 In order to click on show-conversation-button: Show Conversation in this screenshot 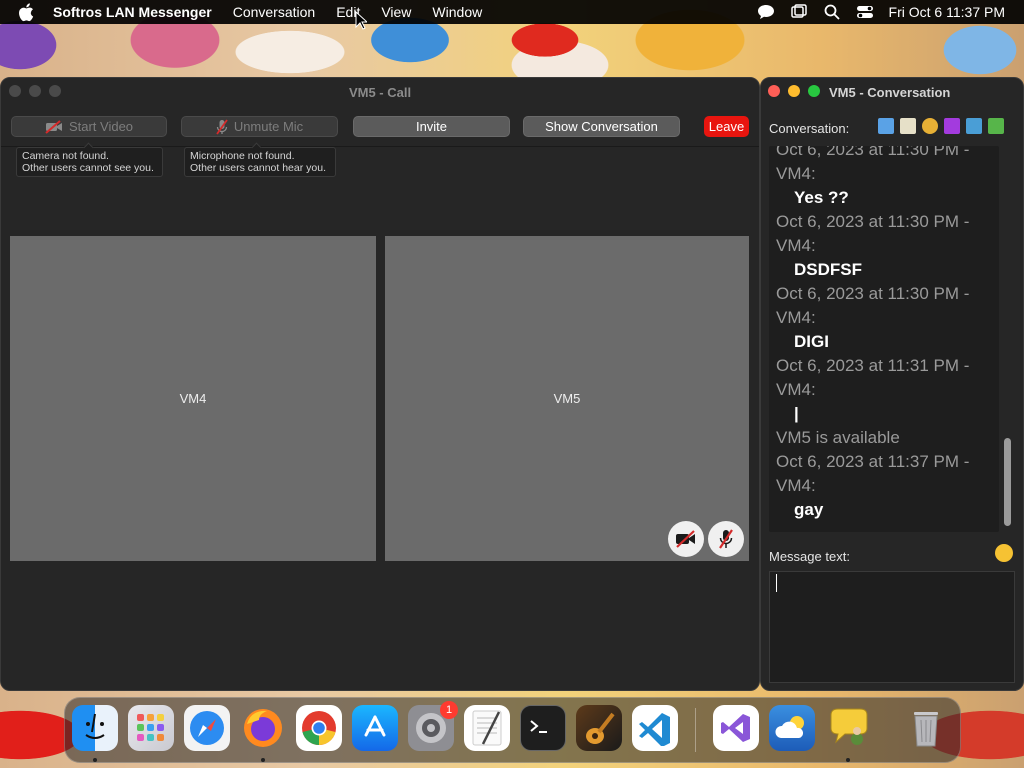, I will do `click(601, 126)`.